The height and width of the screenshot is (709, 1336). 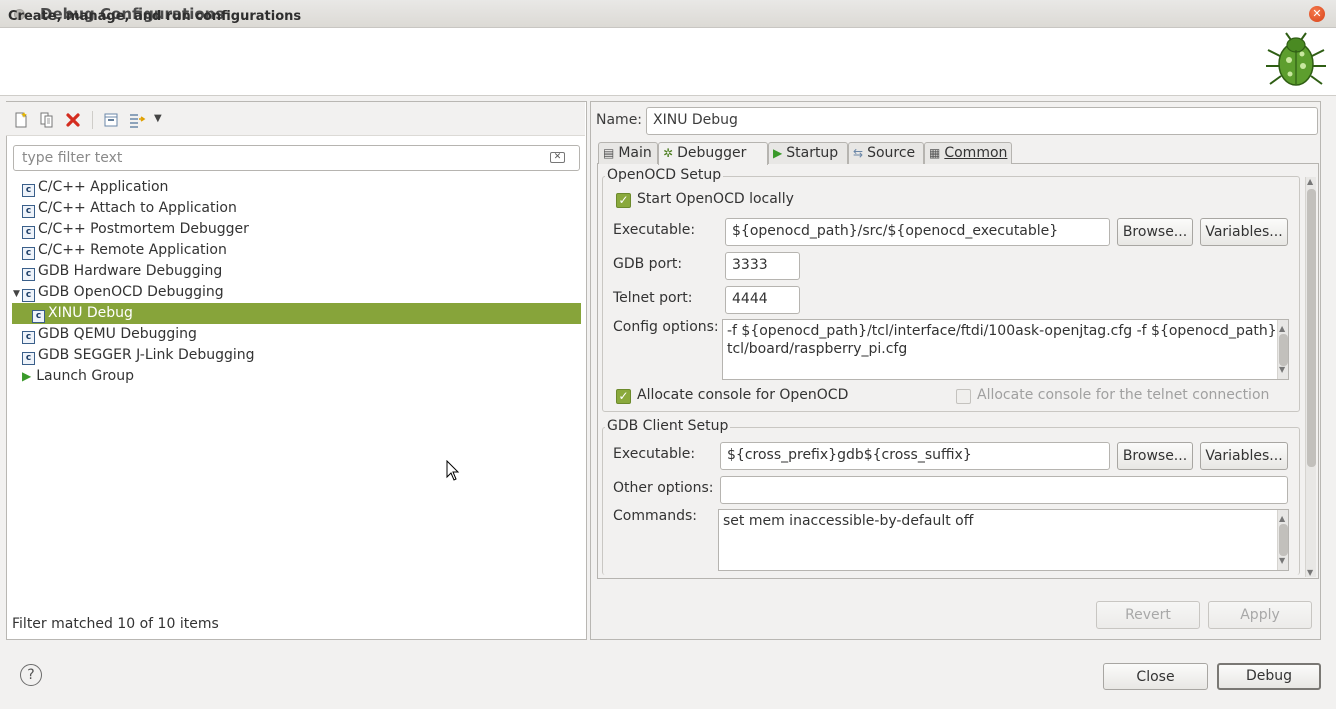 What do you see at coordinates (915, 456) in the screenshot?
I see `gdb-executable-input: ${cross_prefix}gdb${cross_suffix}` at bounding box center [915, 456].